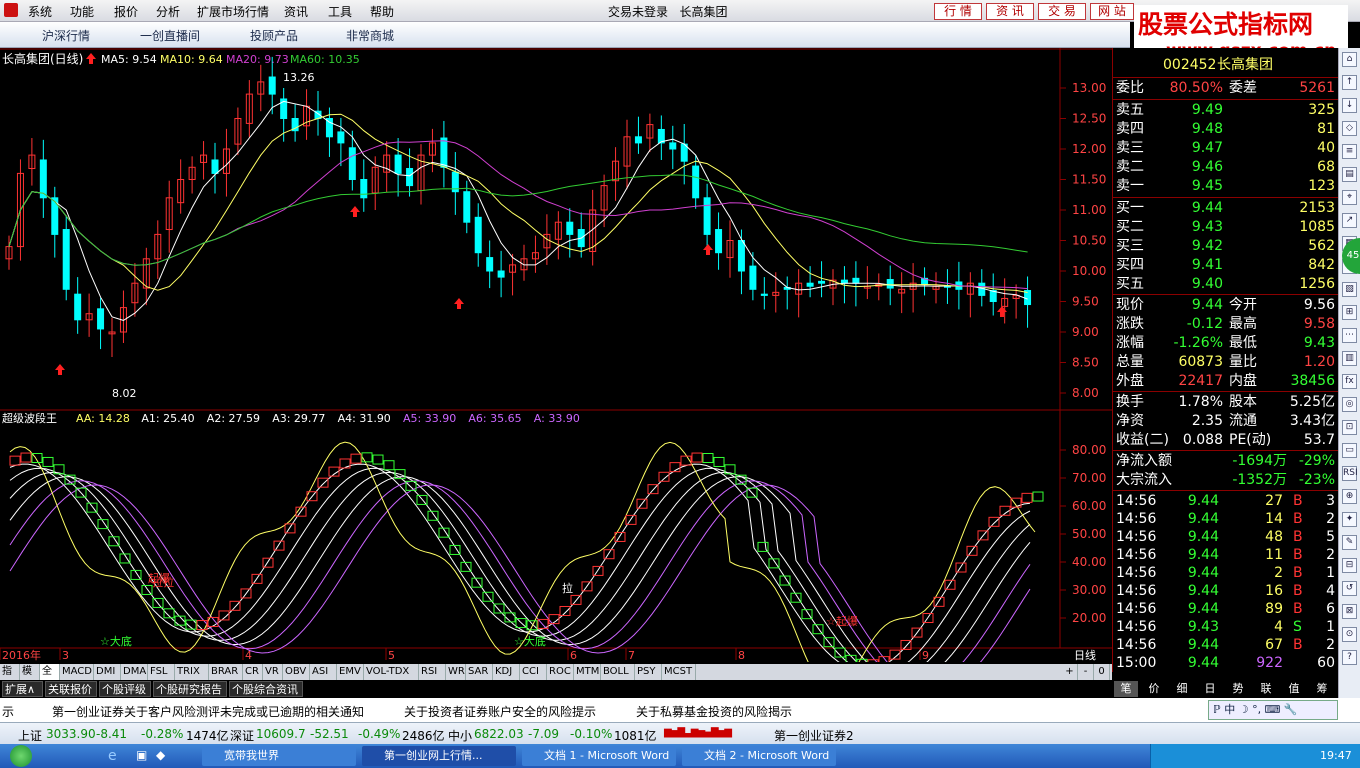  What do you see at coordinates (1102, 672) in the screenshot?
I see `zoom-control: 0` at bounding box center [1102, 672].